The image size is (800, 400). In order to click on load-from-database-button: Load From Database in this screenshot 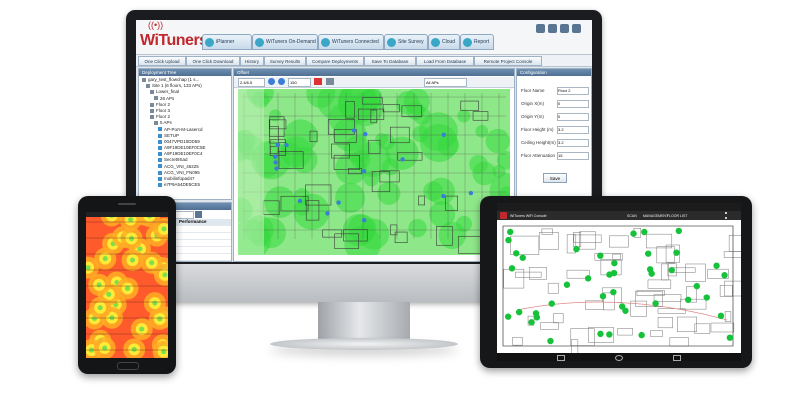, I will do `click(445, 61)`.